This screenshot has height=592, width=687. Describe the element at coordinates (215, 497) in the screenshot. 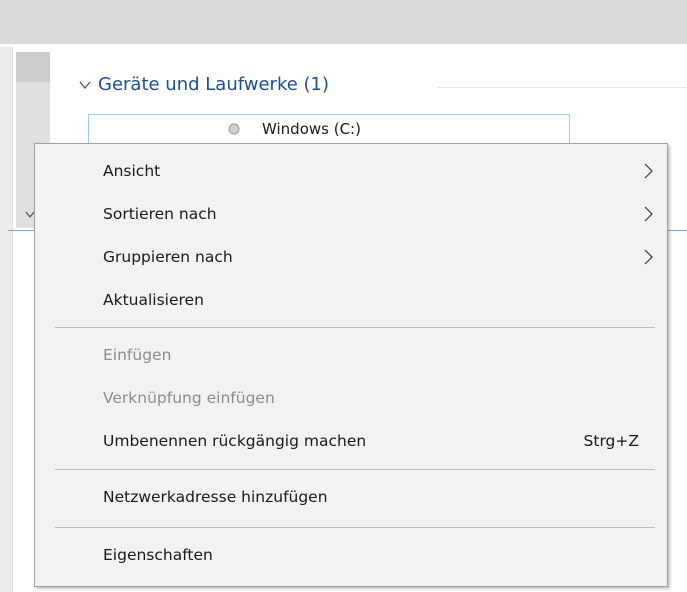

I see `menu-item-label: Netzwerkadresse hinzufügen` at that location.